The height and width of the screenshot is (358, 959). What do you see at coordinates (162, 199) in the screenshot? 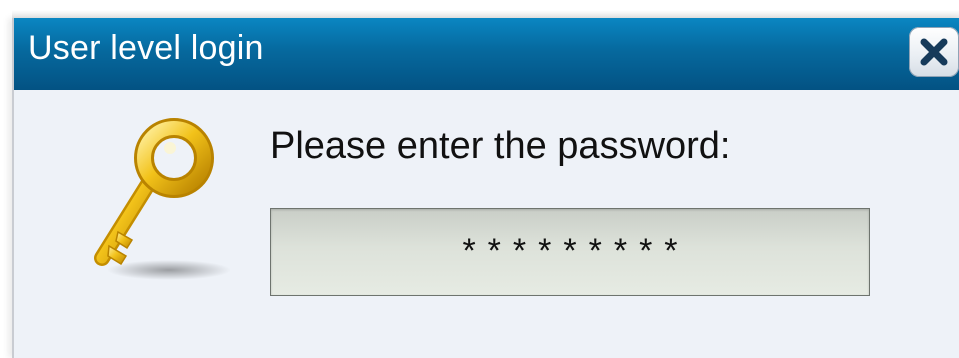
I see `key-icon` at bounding box center [162, 199].